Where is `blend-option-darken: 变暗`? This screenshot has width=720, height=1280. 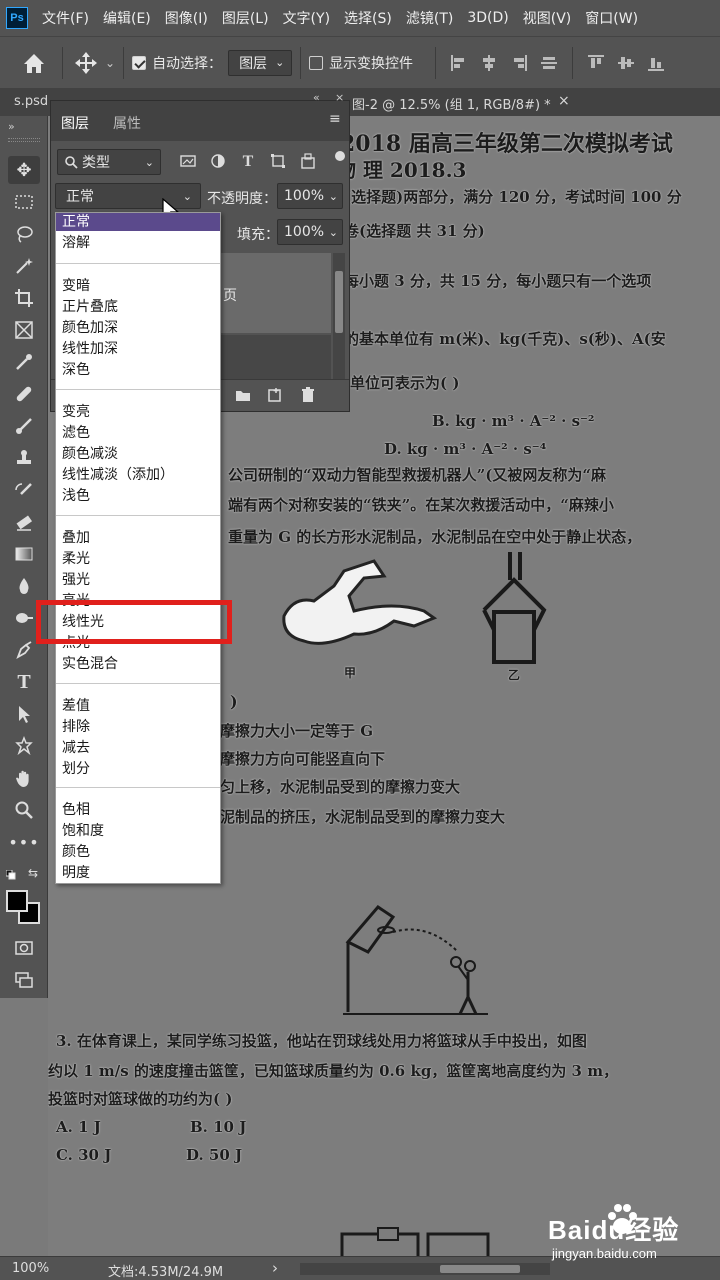 blend-option-darken: 变暗 is located at coordinates (76, 286).